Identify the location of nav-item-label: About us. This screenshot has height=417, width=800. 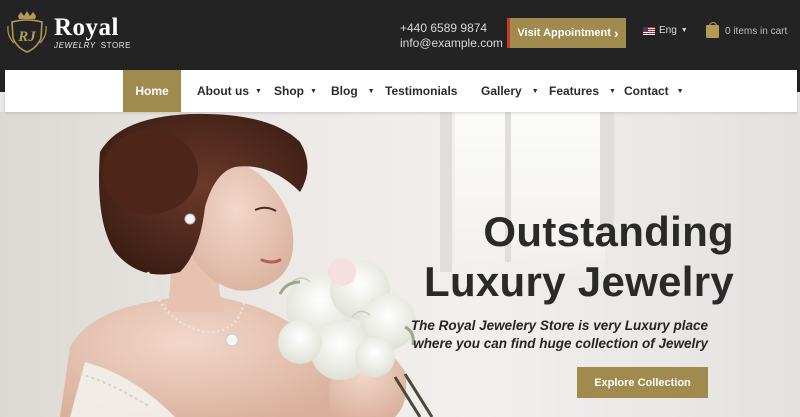
(223, 91).